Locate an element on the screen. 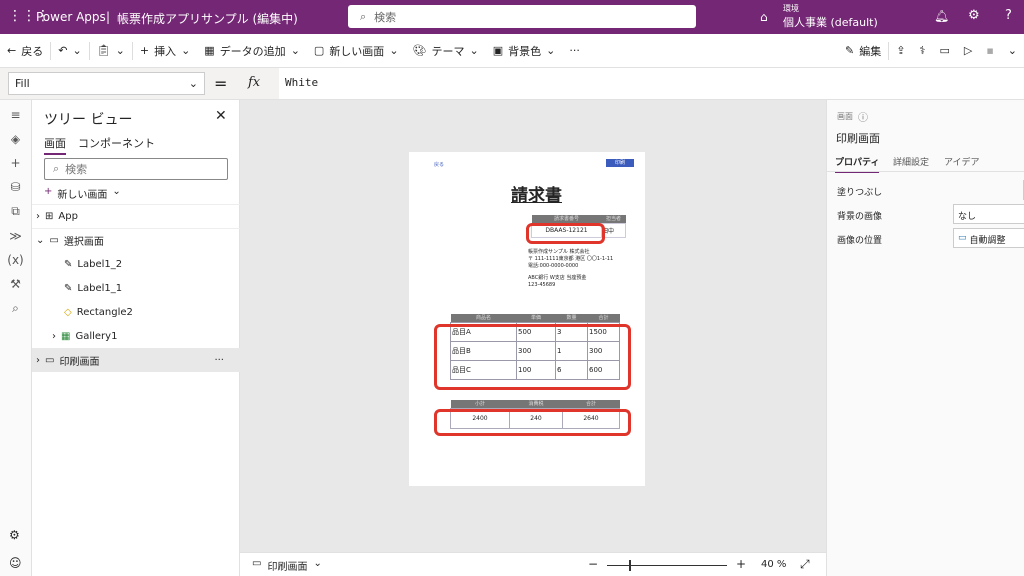 The width and height of the screenshot is (1024, 576). tree-search-input: ⌕ 検索 is located at coordinates (136, 169).